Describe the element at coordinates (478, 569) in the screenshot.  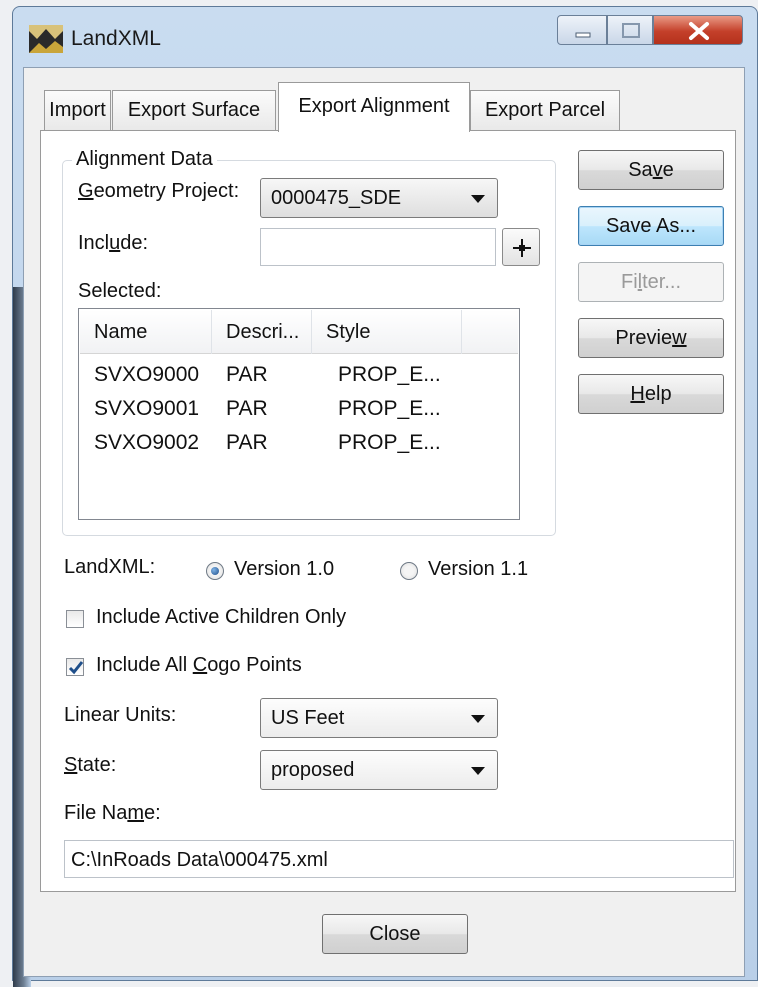
I see `version-1-1-label: Version 1.1` at that location.